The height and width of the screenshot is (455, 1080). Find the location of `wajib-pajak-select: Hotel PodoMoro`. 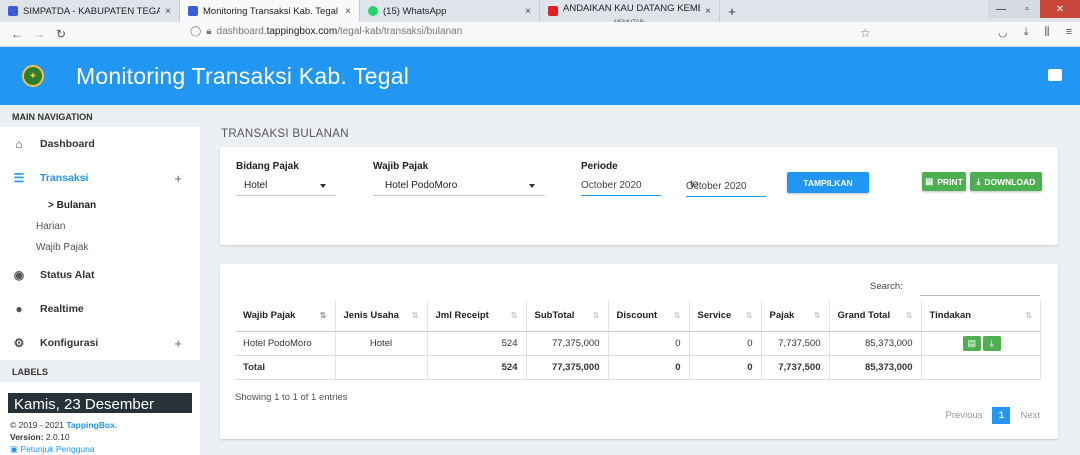

wajib-pajak-select: Hotel PodoMoro is located at coordinates (459, 187).